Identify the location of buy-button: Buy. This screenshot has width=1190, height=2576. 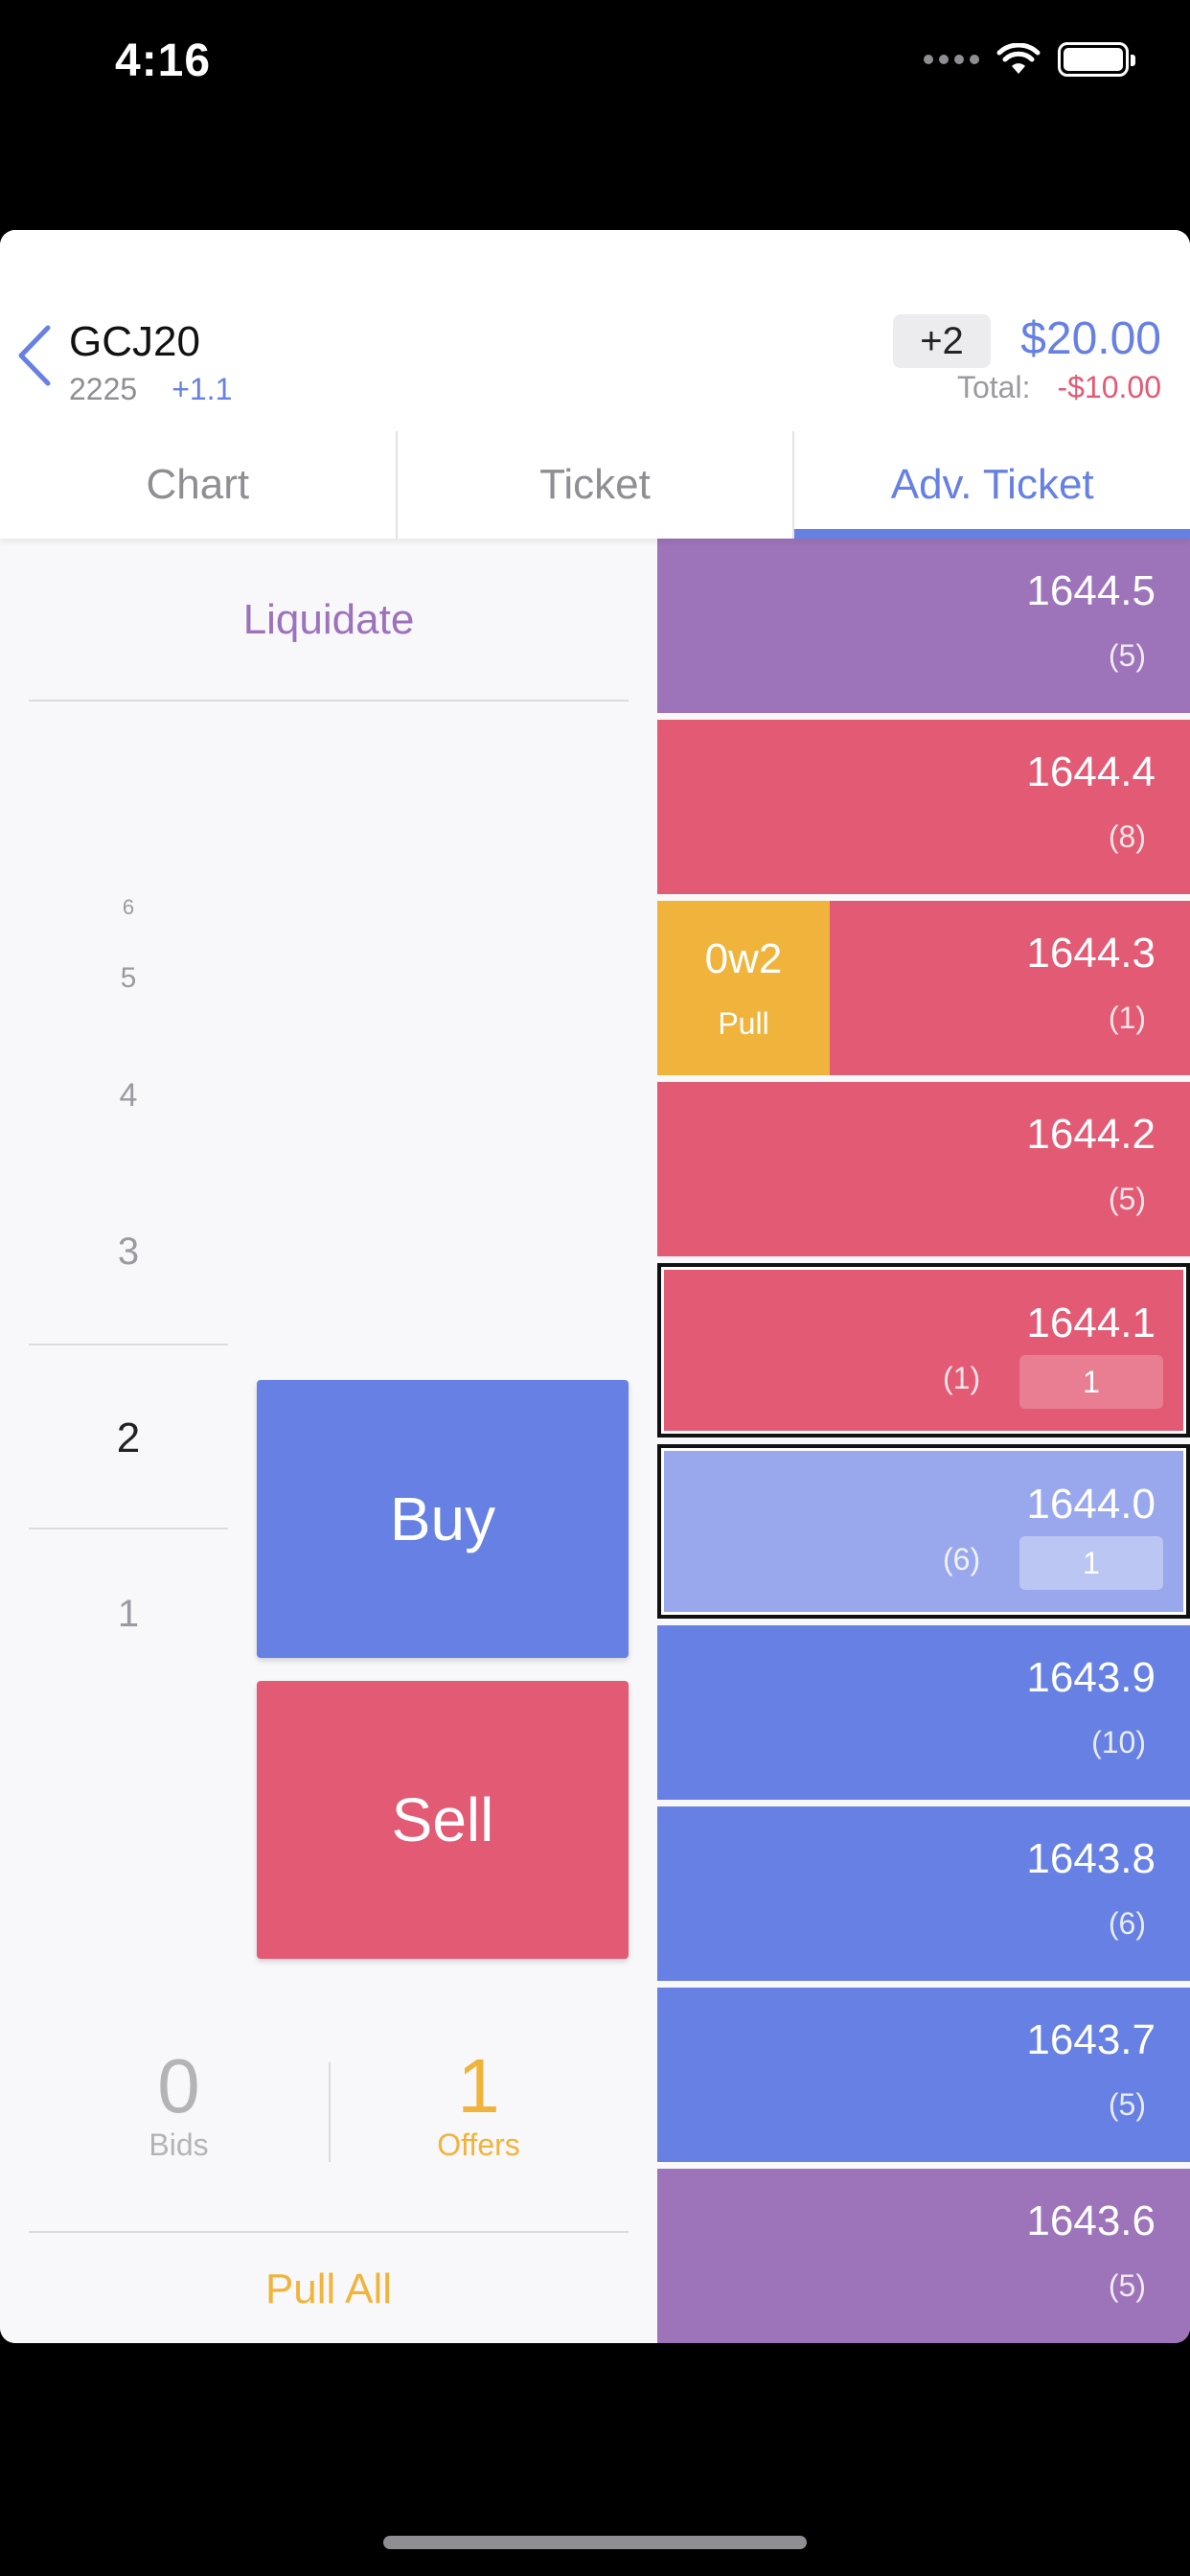
(443, 1519).